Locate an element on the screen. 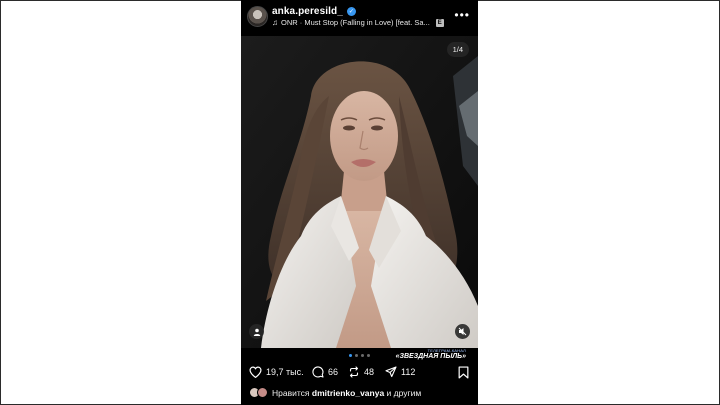 This screenshot has height=405, width=720. channel-watermark: ТЕЛЕГРАМ-КАНАЛ «ЗВЕЗДНАЯ ПЫЛЬ» is located at coordinates (430, 355).